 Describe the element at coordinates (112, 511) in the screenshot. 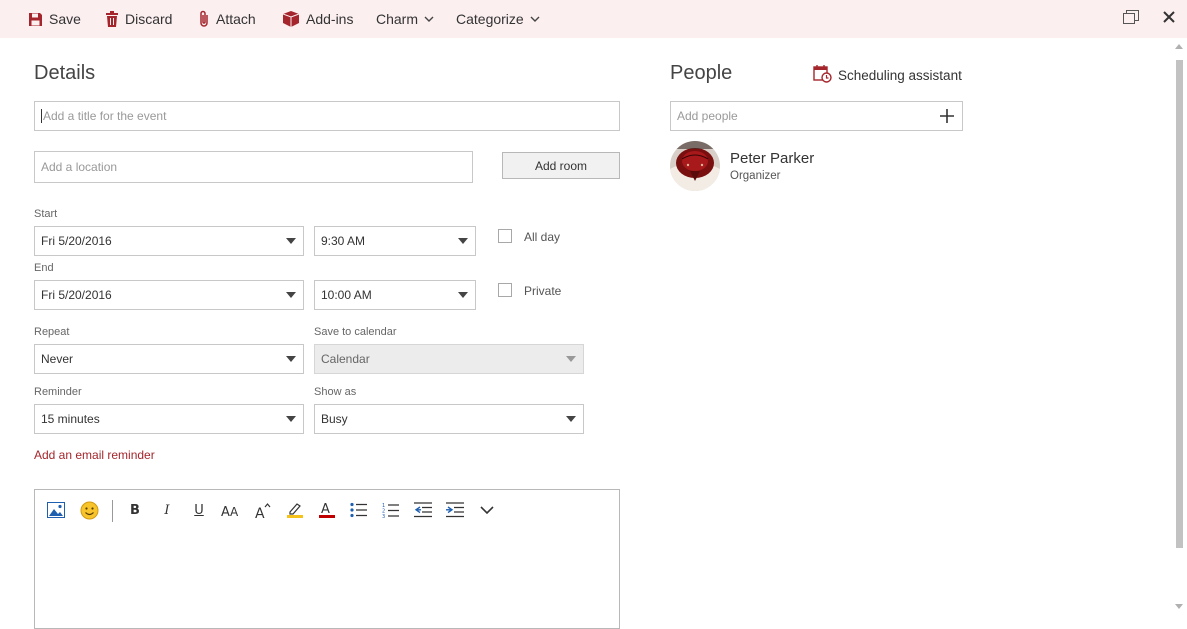

I see `toolbar-divider` at that location.